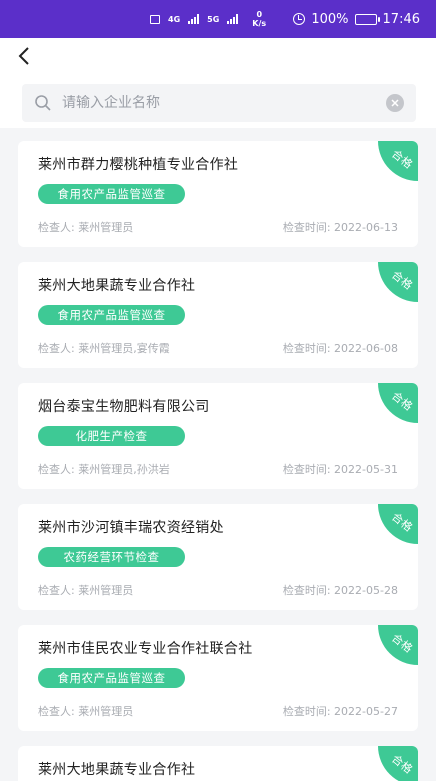 This screenshot has height=781, width=436. What do you see at coordinates (131, 528) in the screenshot?
I see `company-name: 莱州市沙河镇丰瑞农资经销处` at bounding box center [131, 528].